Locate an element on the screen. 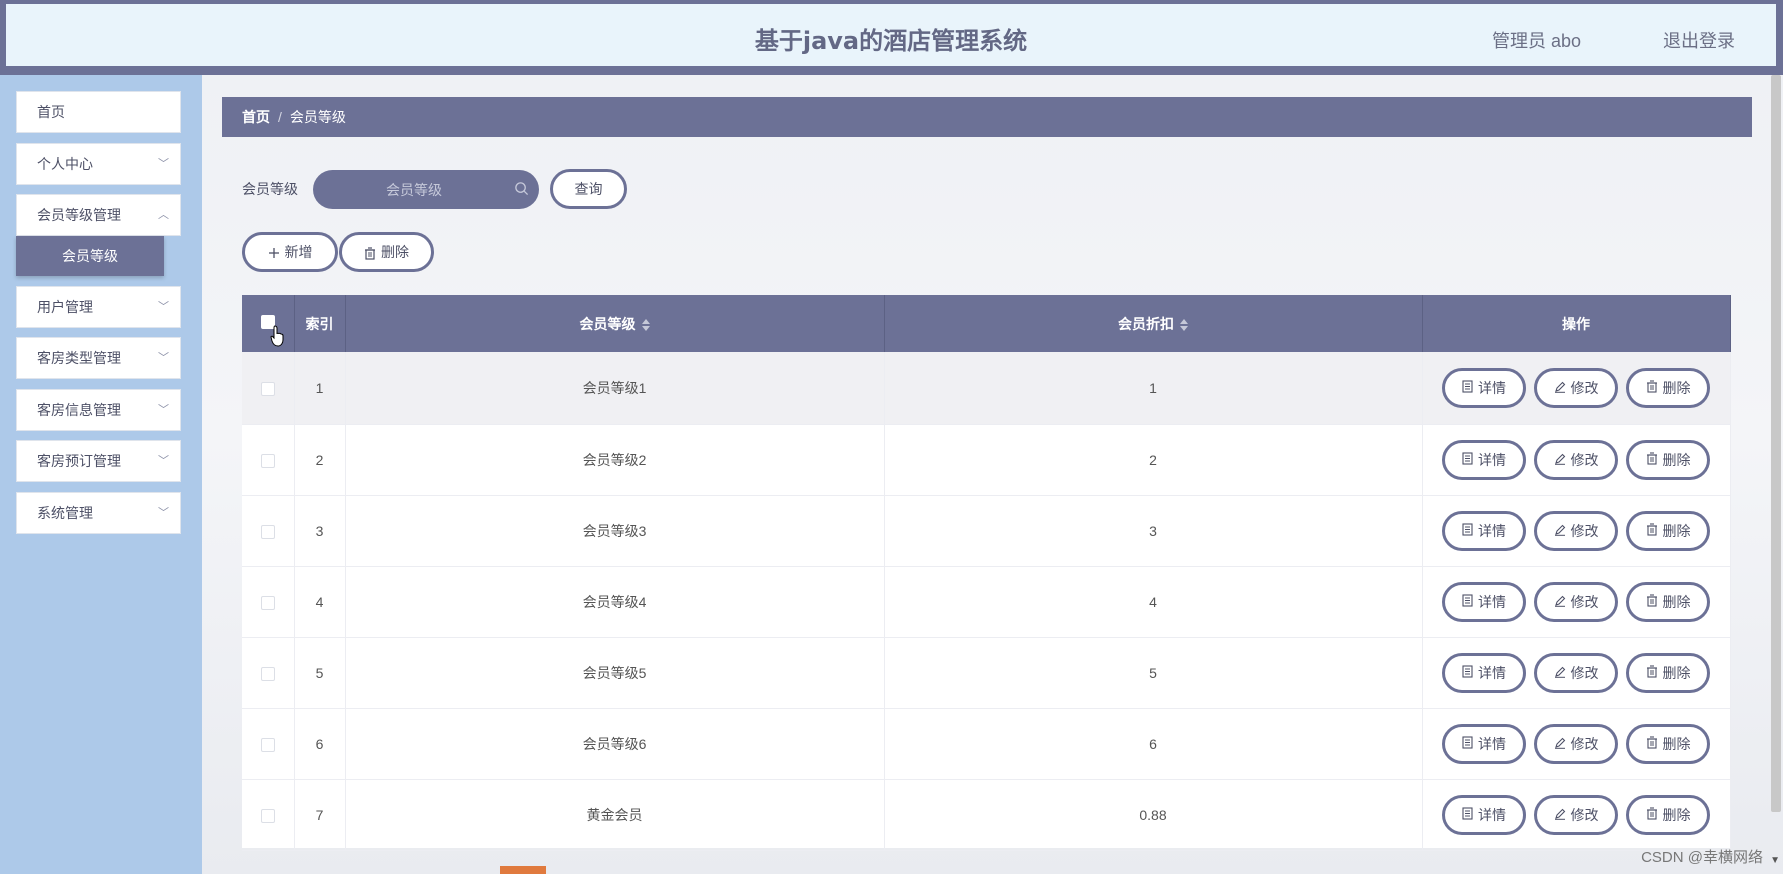 Image resolution: width=1783 pixels, height=874 pixels. sidebar-item-system-mgmt: 系统管理 ﹀ is located at coordinates (98, 513).